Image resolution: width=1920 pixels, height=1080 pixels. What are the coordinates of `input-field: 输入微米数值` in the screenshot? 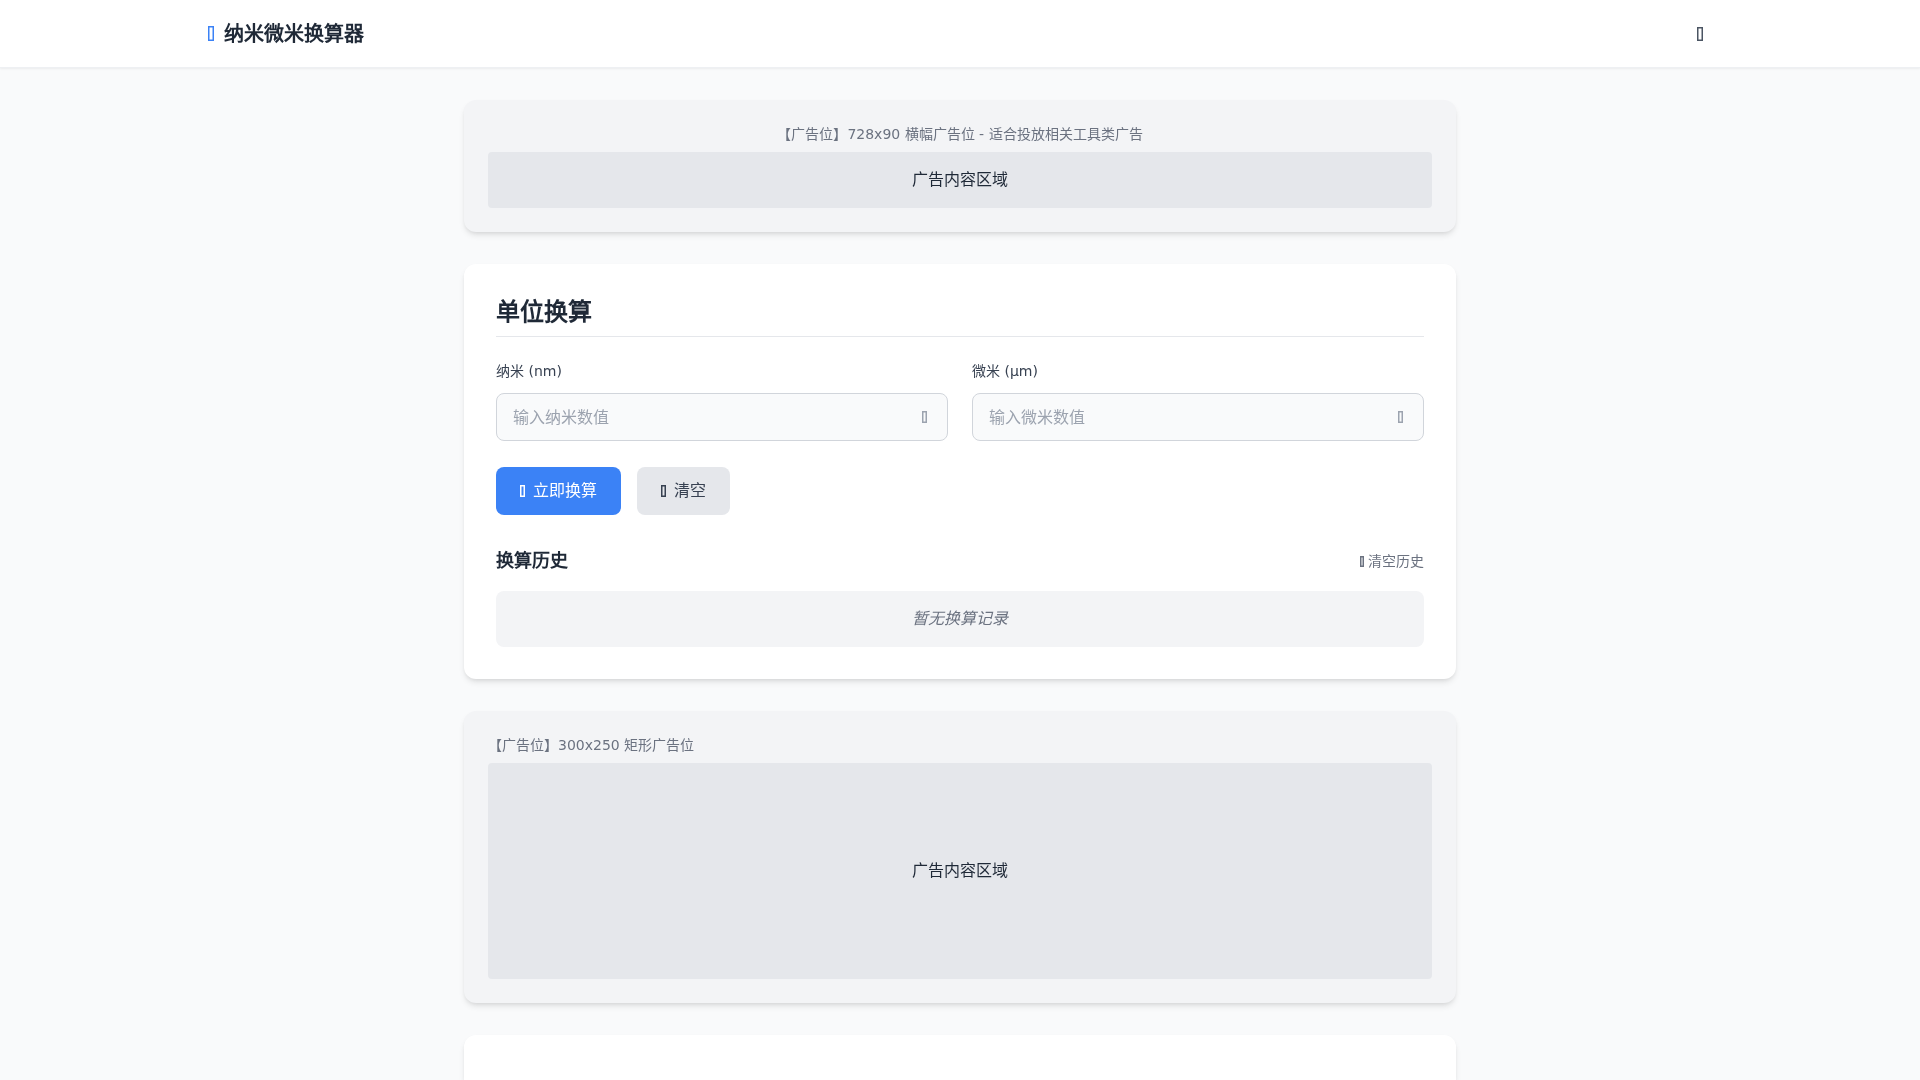 It's located at (1198, 417).